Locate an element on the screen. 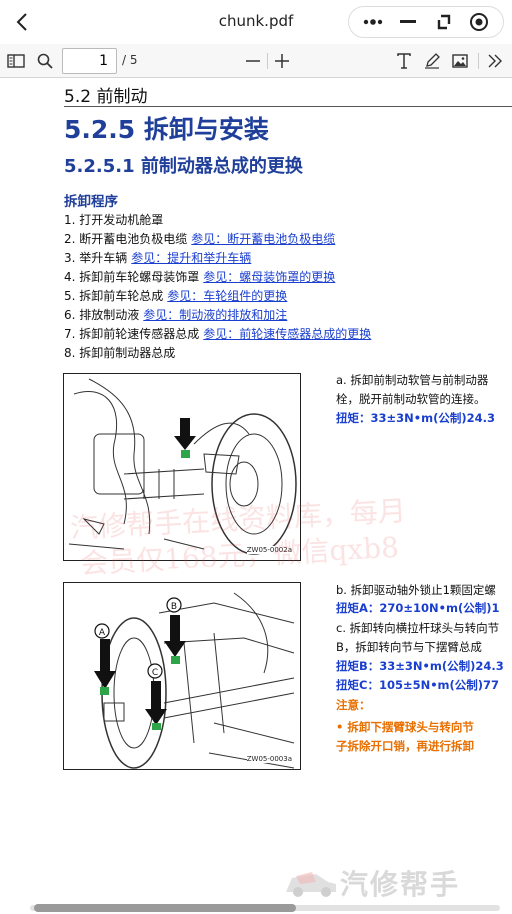 Image resolution: width=512 pixels, height=914 pixels. instruction-line: c. 拆卸转向横拉杆球头与转向节 is located at coordinates (418, 628).